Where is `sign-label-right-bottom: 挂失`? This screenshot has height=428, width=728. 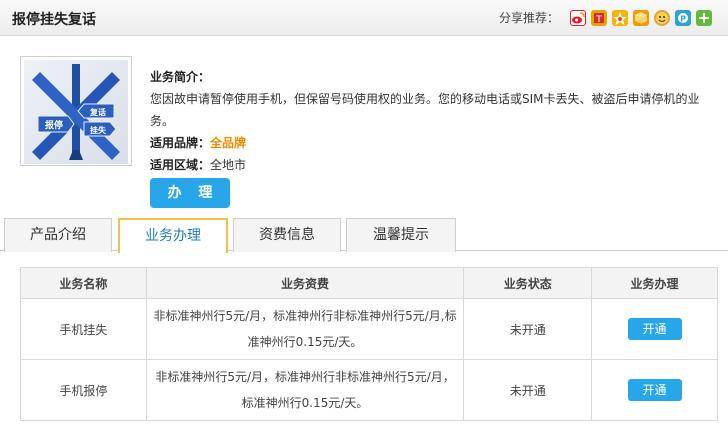 sign-label-right-bottom: 挂失 is located at coordinates (98, 130).